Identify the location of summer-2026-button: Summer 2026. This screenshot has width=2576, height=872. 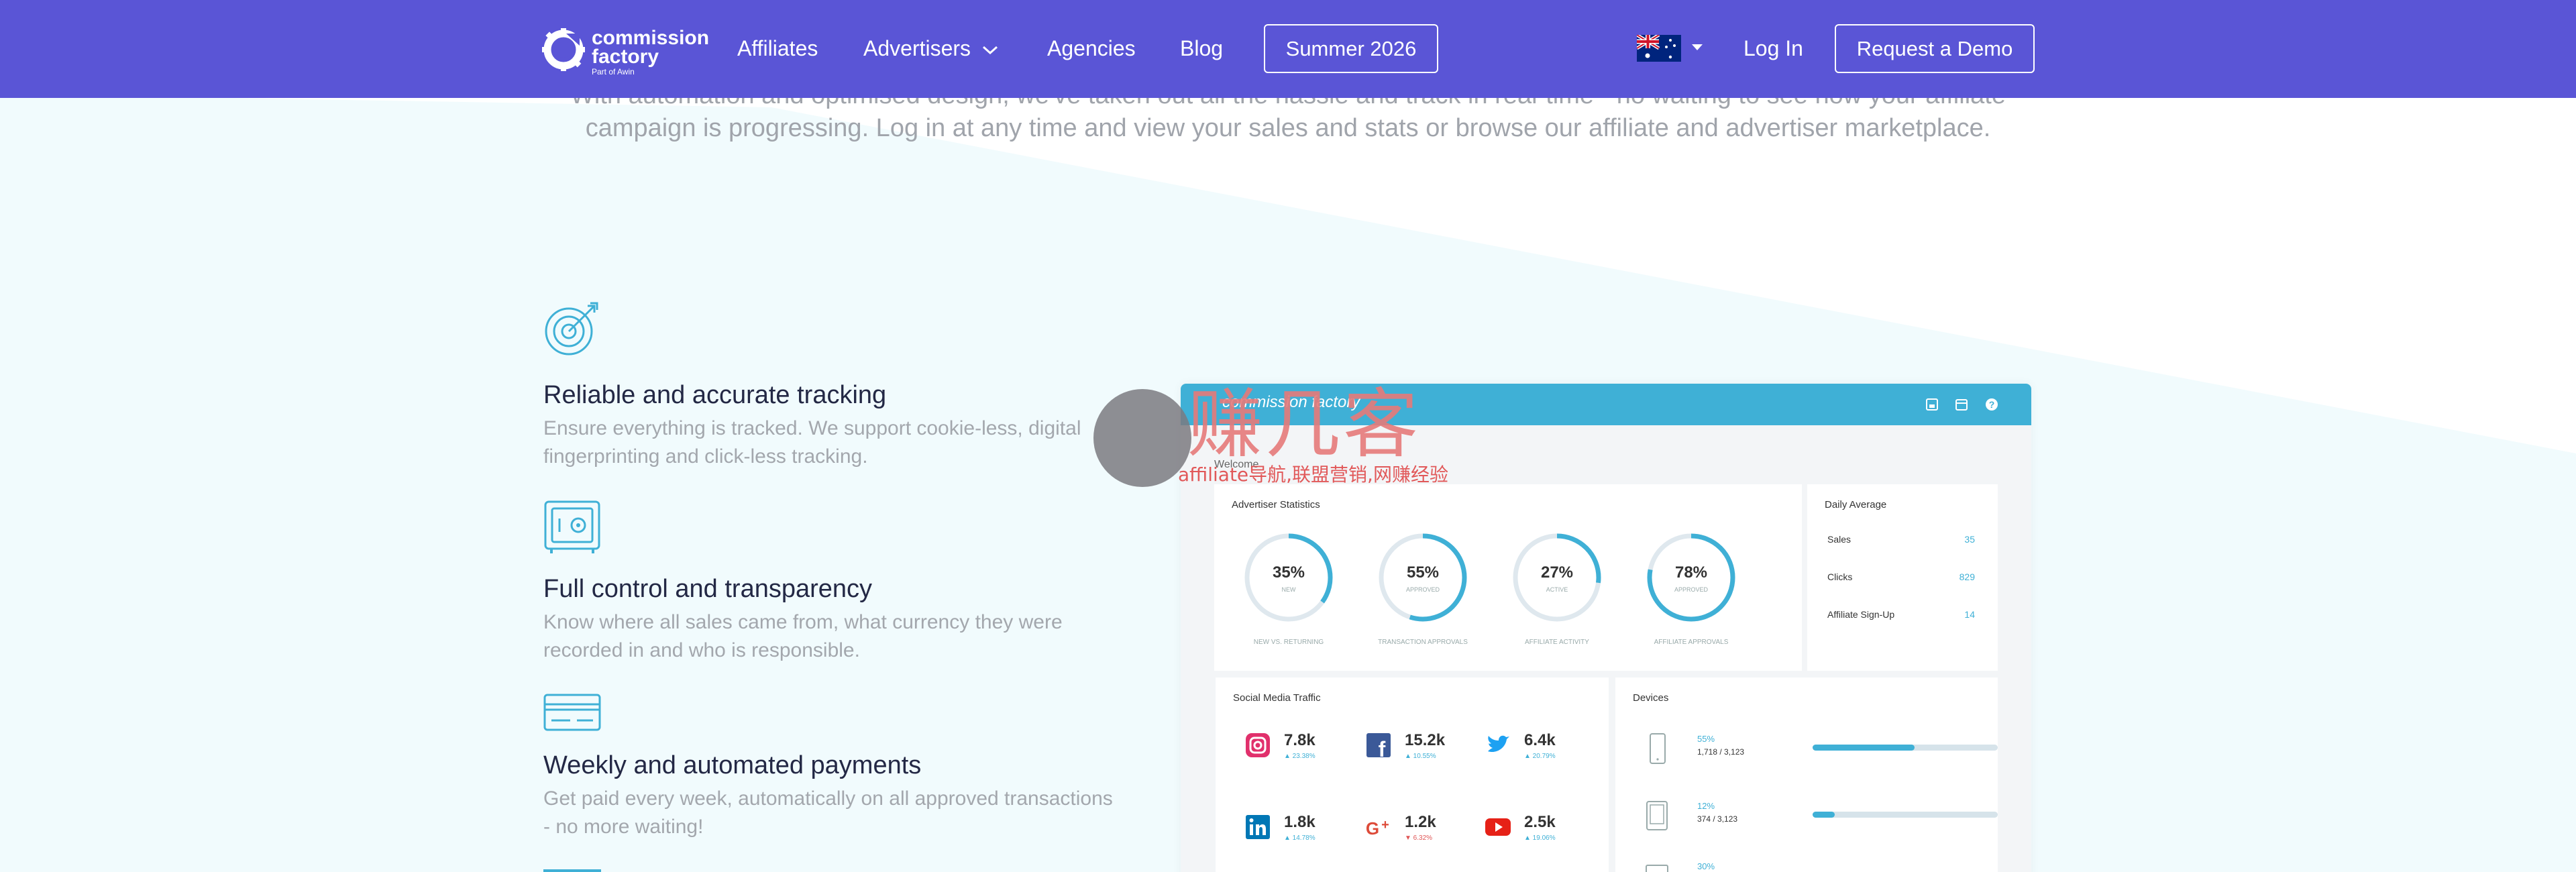
(1351, 49).